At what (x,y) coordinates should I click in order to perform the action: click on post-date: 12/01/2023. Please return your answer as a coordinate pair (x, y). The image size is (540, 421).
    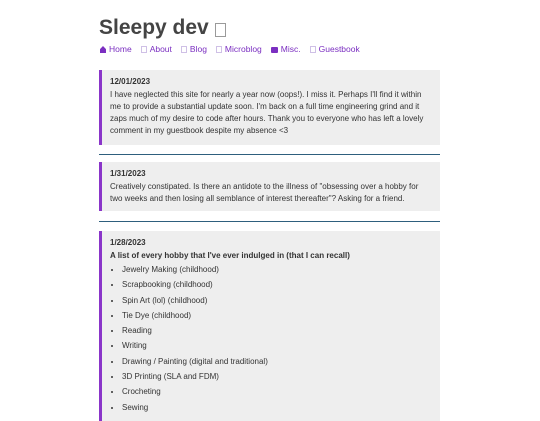
    Looking at the image, I should click on (130, 81).